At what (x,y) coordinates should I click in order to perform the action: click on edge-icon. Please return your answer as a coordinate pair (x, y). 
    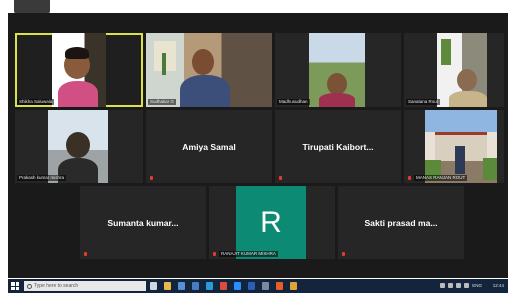
    Looking at the image, I should click on (209, 286).